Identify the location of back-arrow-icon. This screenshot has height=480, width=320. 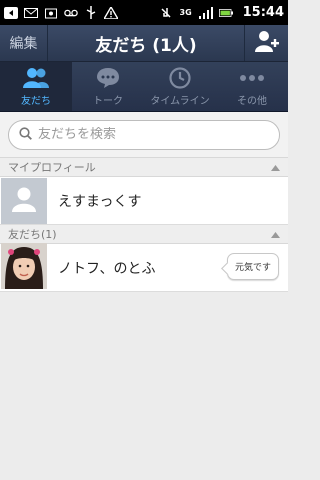
(11, 12).